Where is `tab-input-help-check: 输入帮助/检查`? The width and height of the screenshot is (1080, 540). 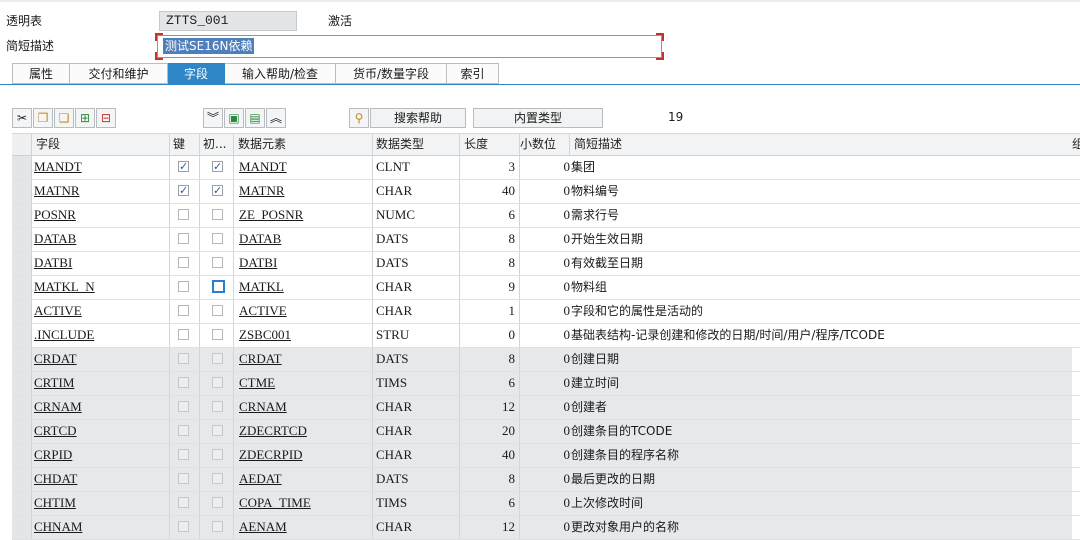 tab-input-help-check: 输入帮助/检查 is located at coordinates (280, 73).